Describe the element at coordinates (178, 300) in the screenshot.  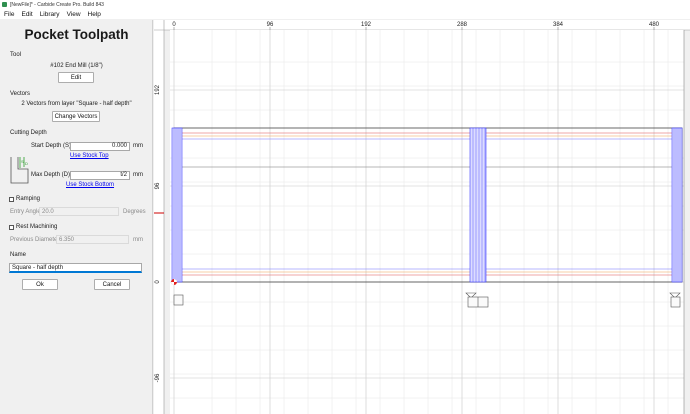
I see `left-handle-icon` at that location.